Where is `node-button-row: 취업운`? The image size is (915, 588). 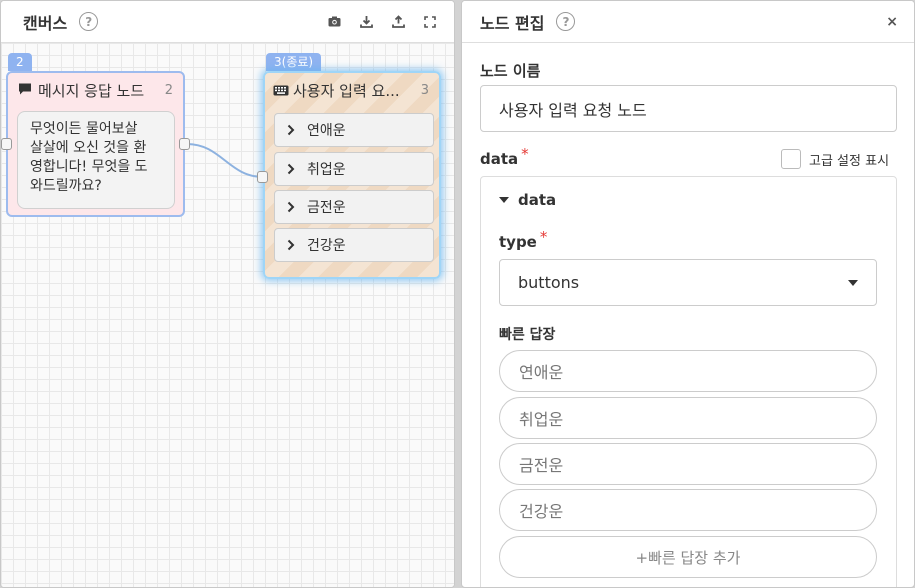 node-button-row: 취업운 is located at coordinates (354, 169).